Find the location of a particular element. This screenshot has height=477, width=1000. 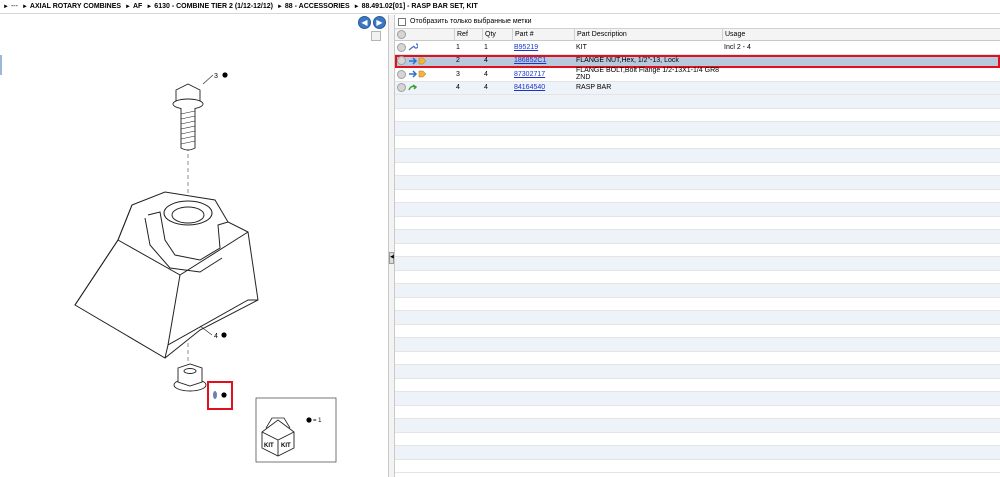

cell-part-link: 186852C1 is located at coordinates (543, 61).